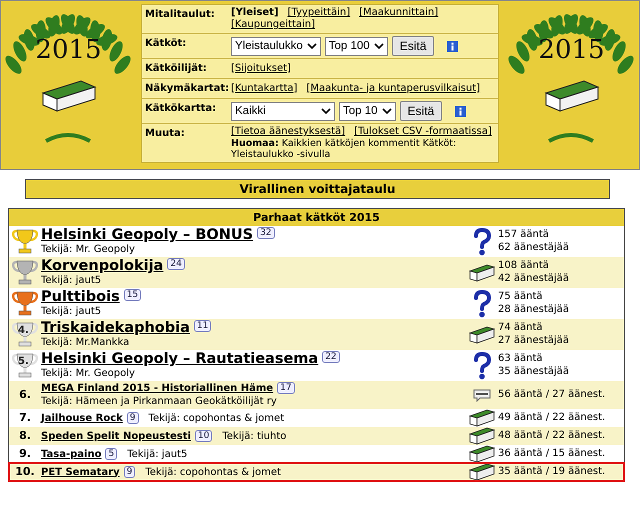 This screenshot has height=505, width=640. Describe the element at coordinates (521, 359) in the screenshot. I see `vote-count: 63 ääntä` at that location.